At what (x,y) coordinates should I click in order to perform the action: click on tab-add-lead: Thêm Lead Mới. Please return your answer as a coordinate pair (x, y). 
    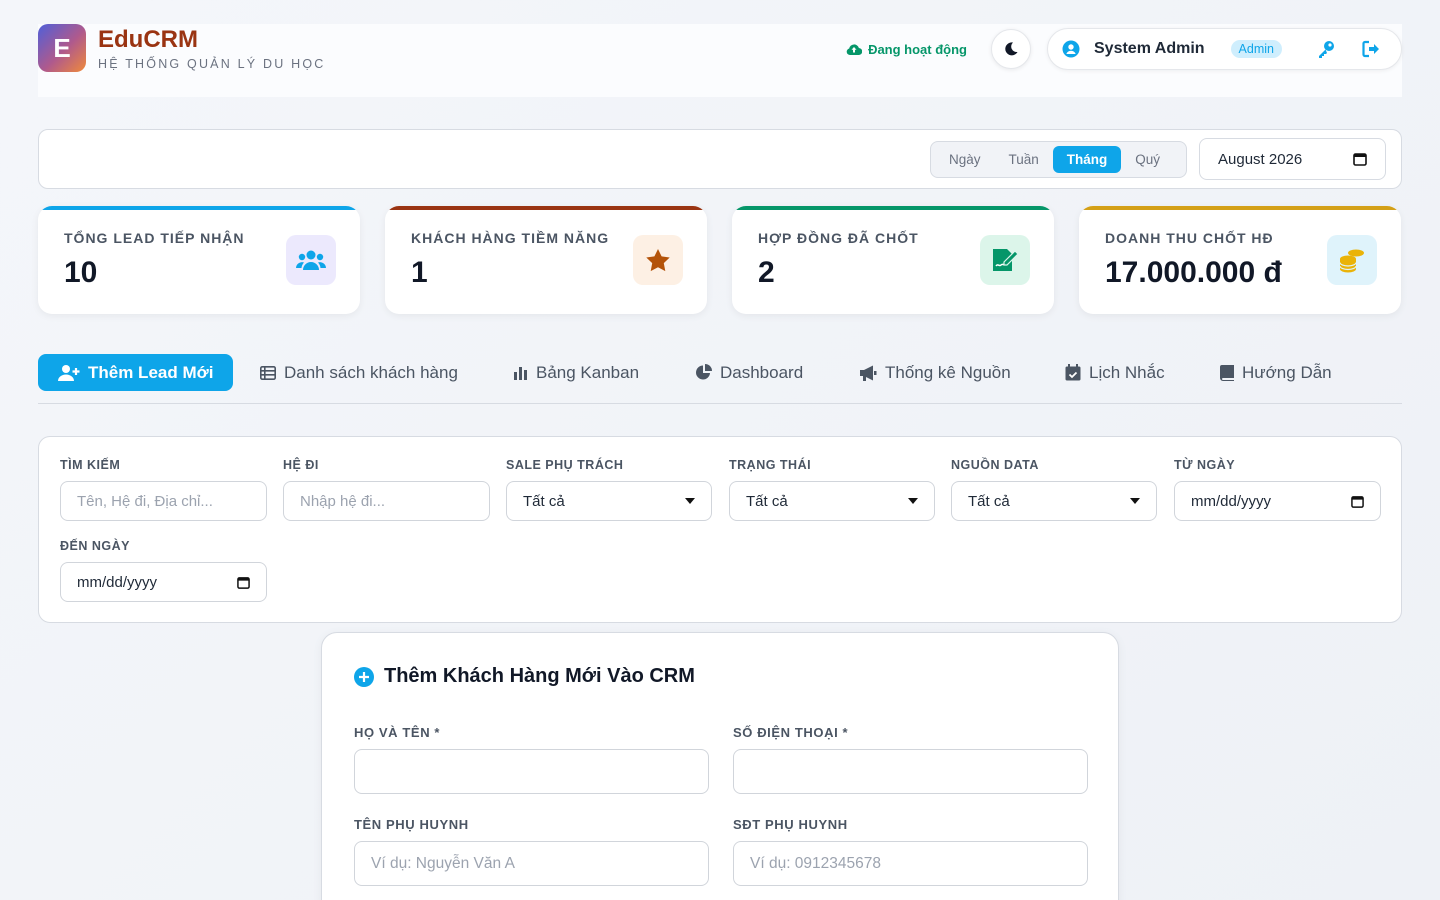
    Looking at the image, I should click on (136, 372).